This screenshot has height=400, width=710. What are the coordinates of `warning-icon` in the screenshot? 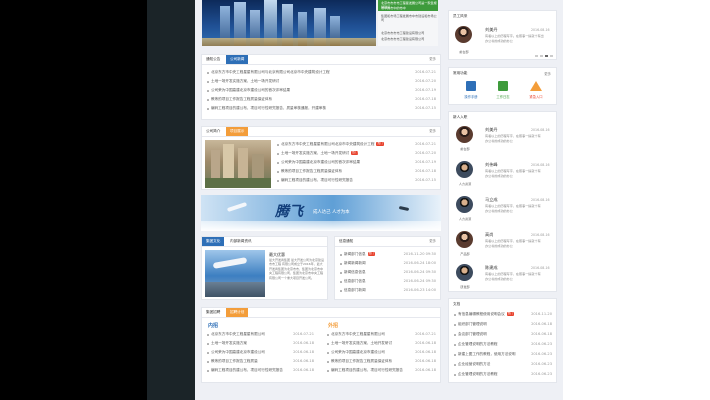 It's located at (536, 86).